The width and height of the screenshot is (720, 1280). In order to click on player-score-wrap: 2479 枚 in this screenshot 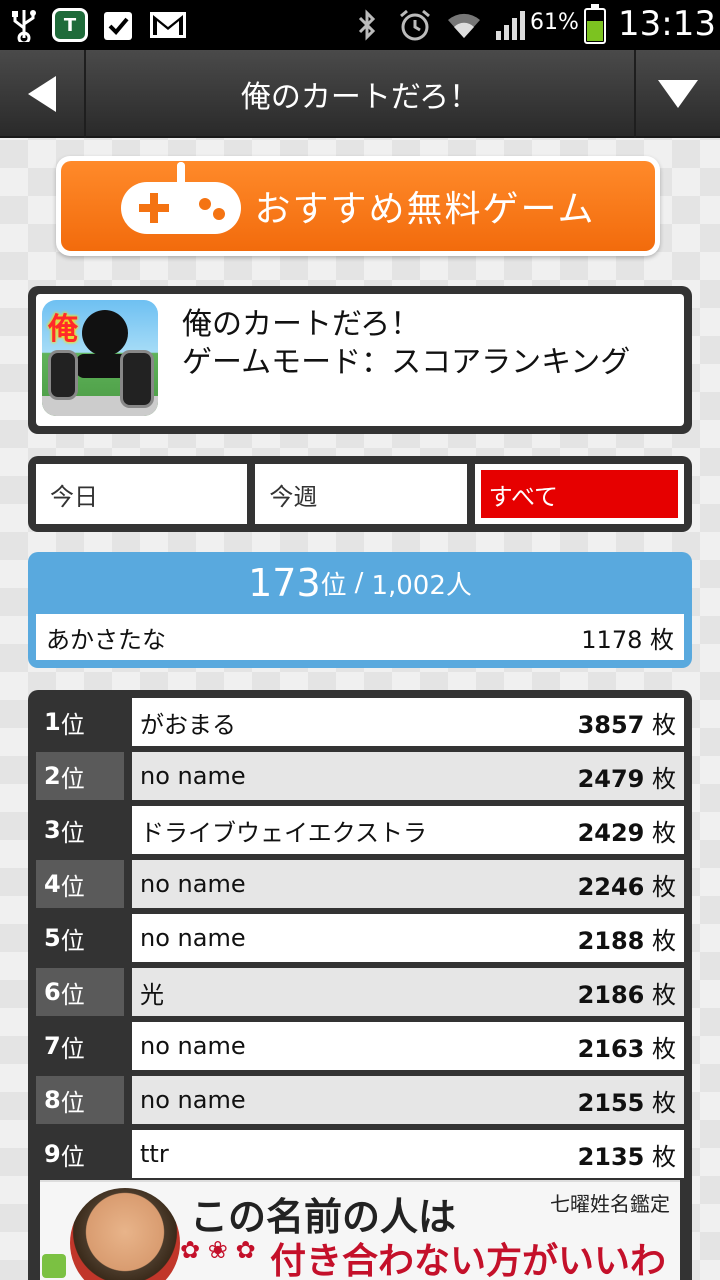, I will do `click(627, 776)`.